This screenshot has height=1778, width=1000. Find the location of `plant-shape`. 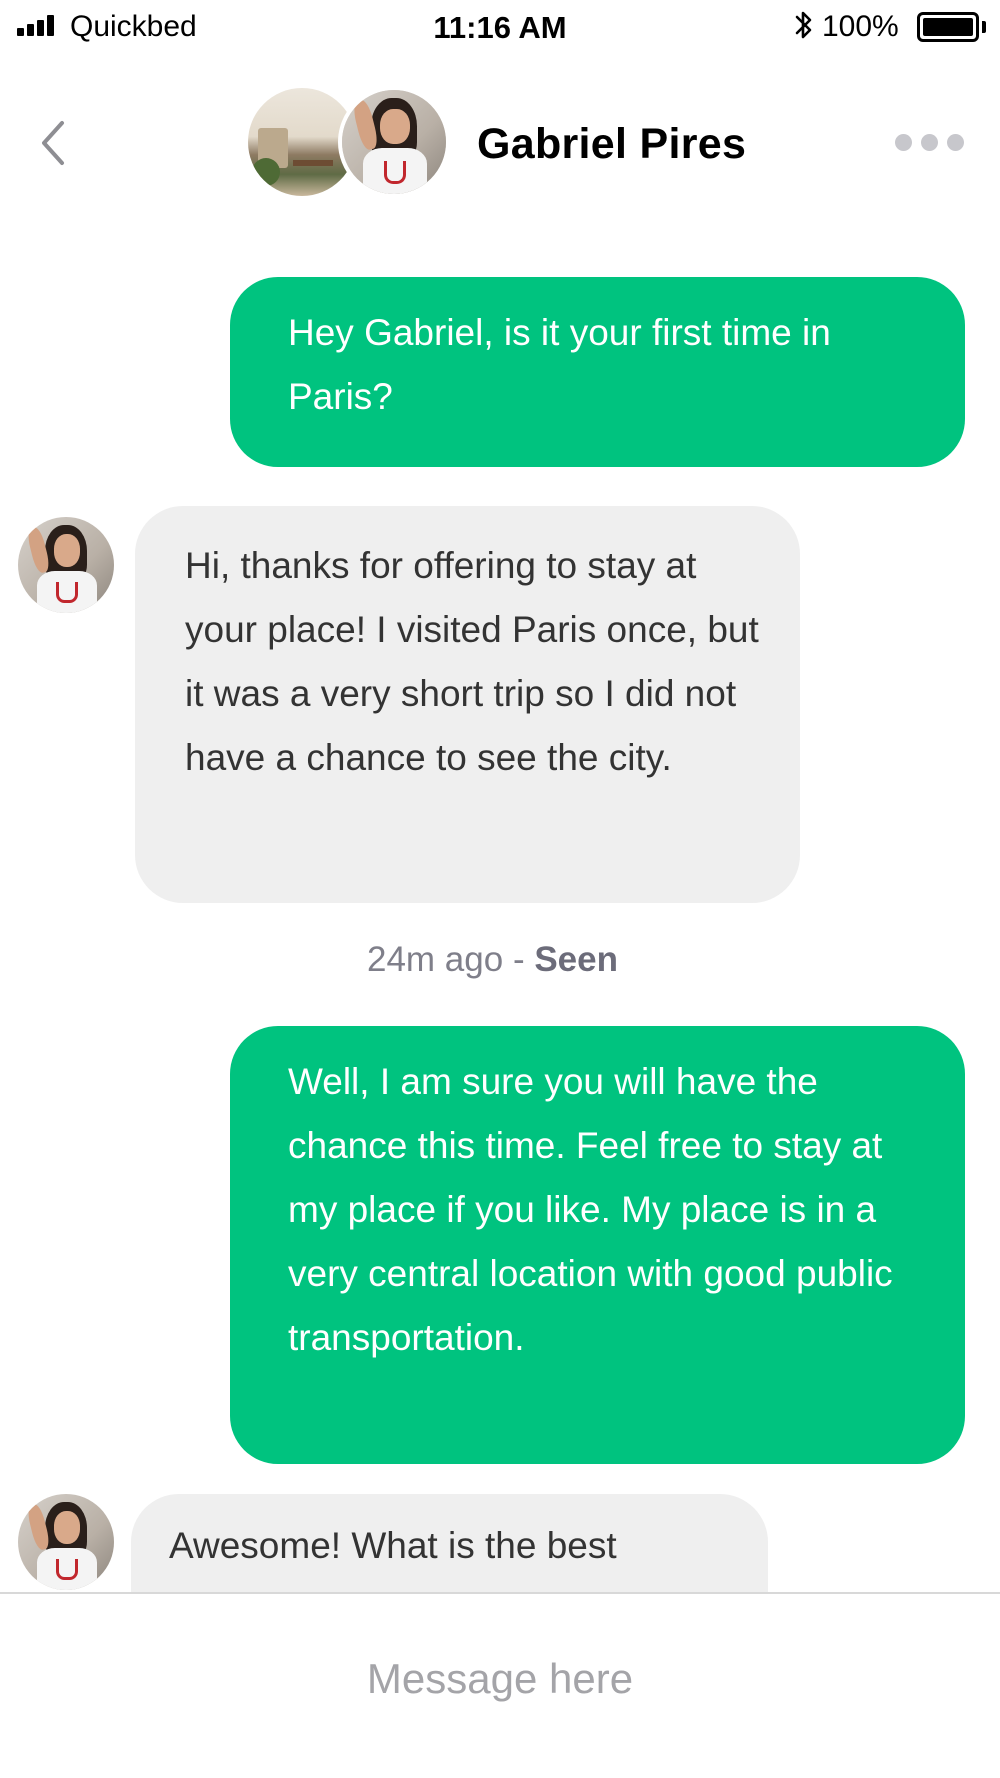

plant-shape is located at coordinates (266, 172).